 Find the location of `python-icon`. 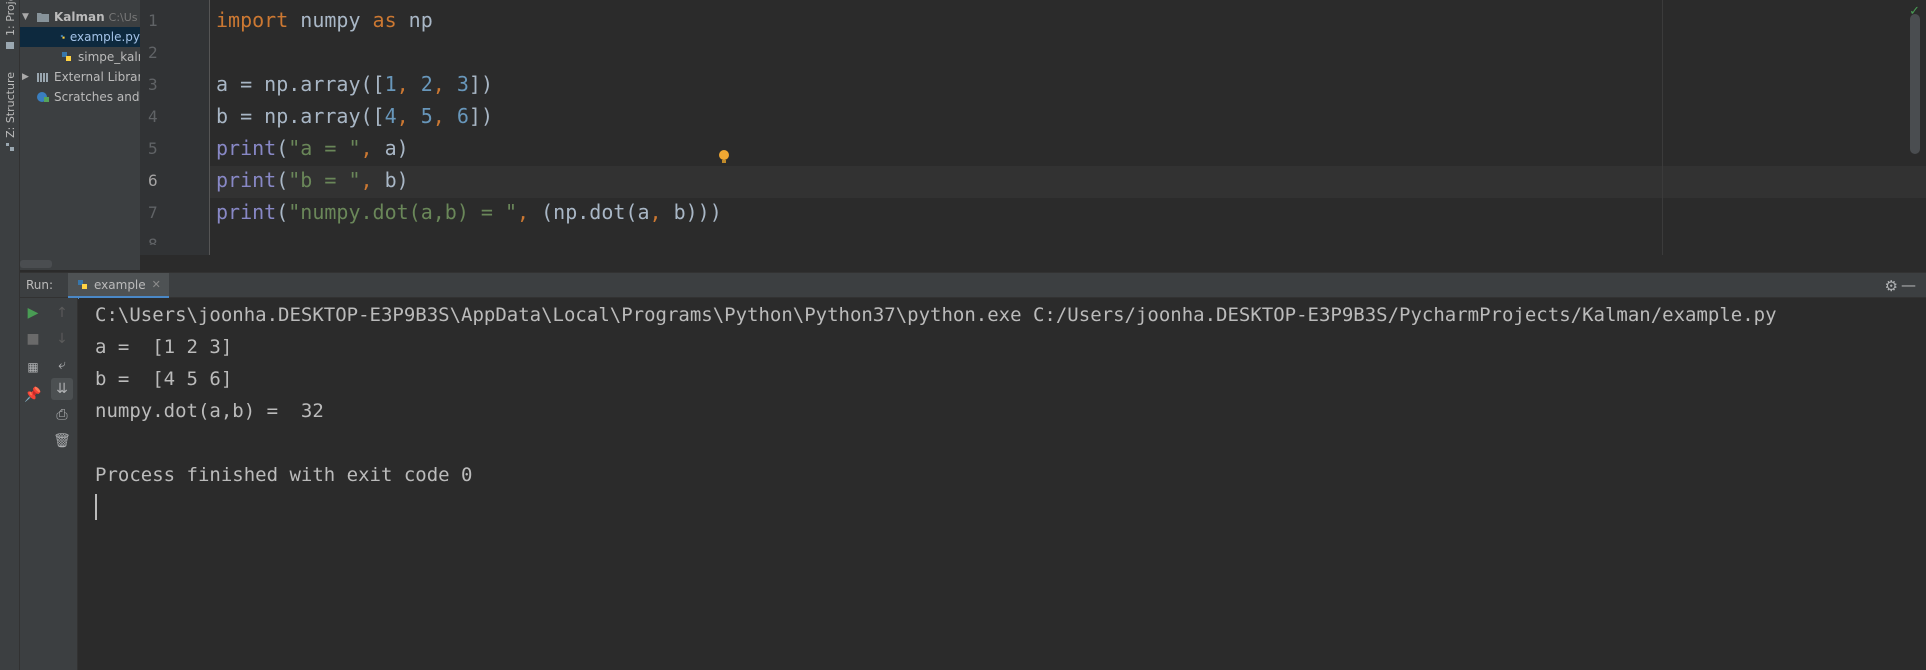

python-icon is located at coordinates (82, 284).